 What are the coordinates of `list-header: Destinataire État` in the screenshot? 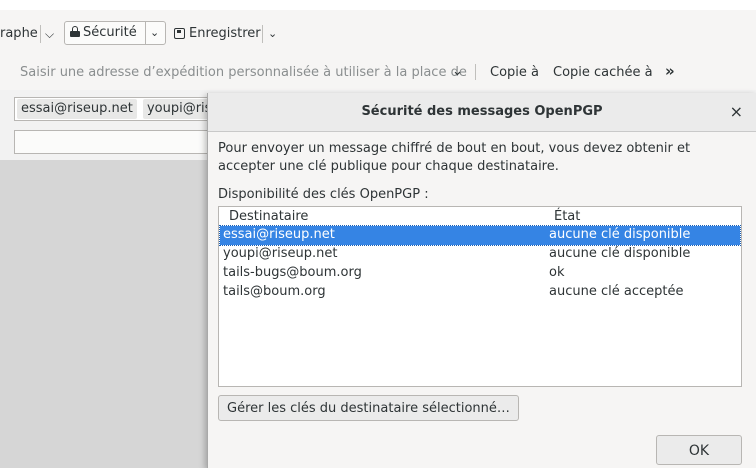 It's located at (480, 216).